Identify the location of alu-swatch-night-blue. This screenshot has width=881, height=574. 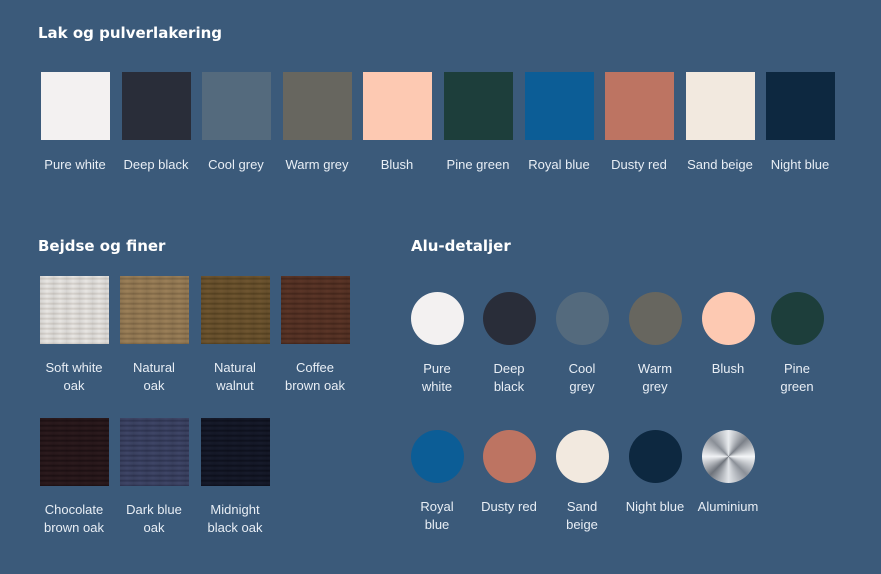
(655, 456).